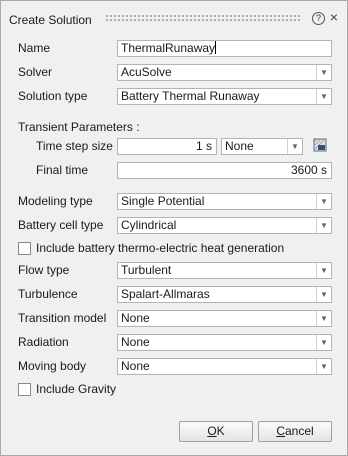 Image resolution: width=348 pixels, height=456 pixels. I want to click on solution-type-value: Battery Thermal Runaway, so click(190, 96).